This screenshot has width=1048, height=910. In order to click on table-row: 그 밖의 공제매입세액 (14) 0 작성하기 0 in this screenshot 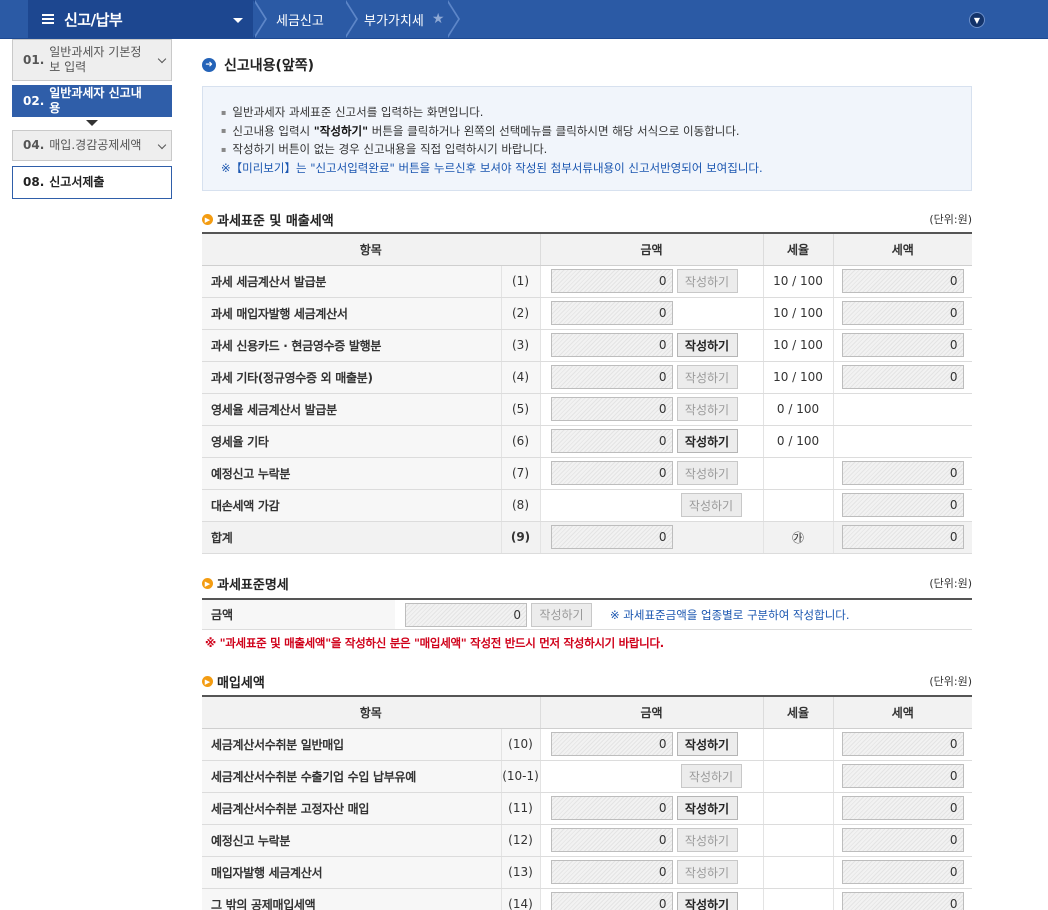, I will do `click(587, 899)`.